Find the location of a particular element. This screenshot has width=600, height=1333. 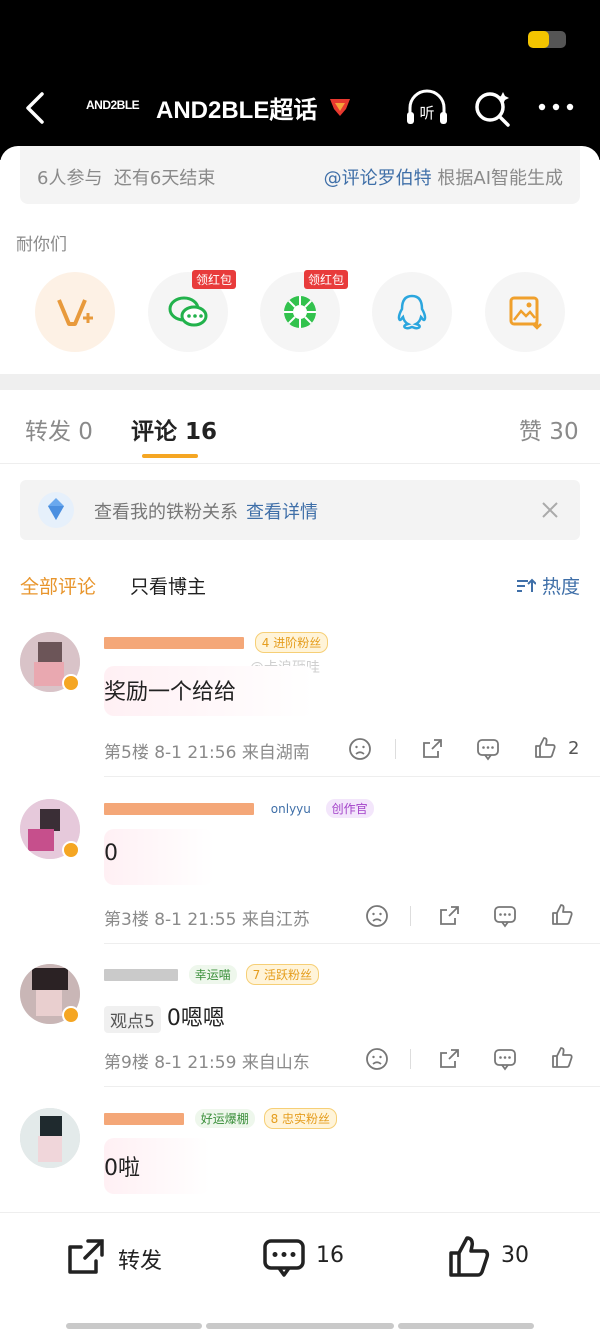

tab-likes: 赞 30 is located at coordinates (549, 429).